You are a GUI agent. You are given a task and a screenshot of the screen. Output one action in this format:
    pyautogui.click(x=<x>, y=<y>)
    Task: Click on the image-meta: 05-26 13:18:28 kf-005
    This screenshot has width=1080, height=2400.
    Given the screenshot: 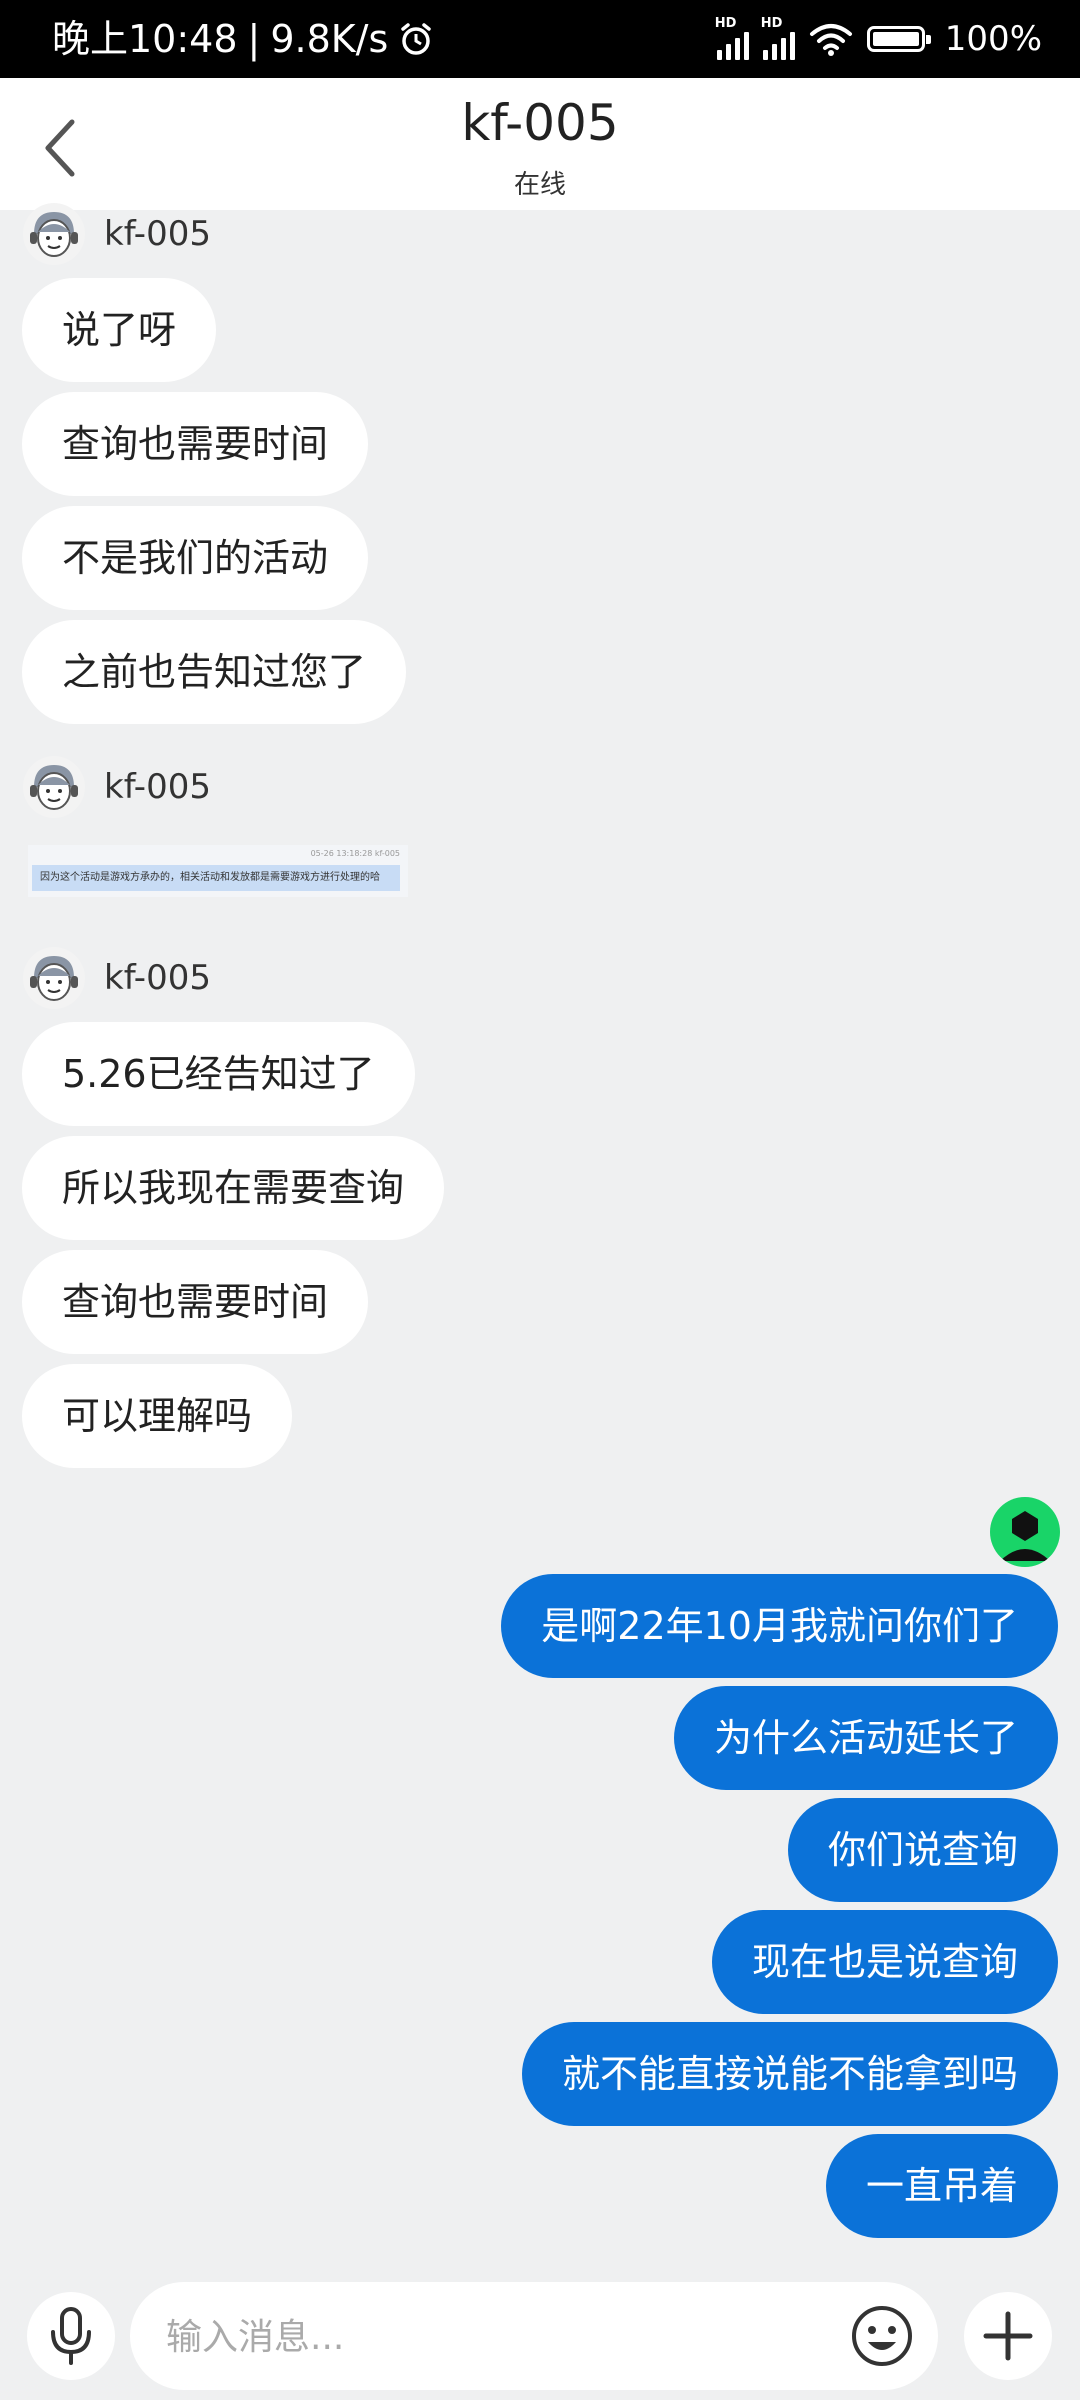 What is the action you would take?
    pyautogui.click(x=355, y=853)
    